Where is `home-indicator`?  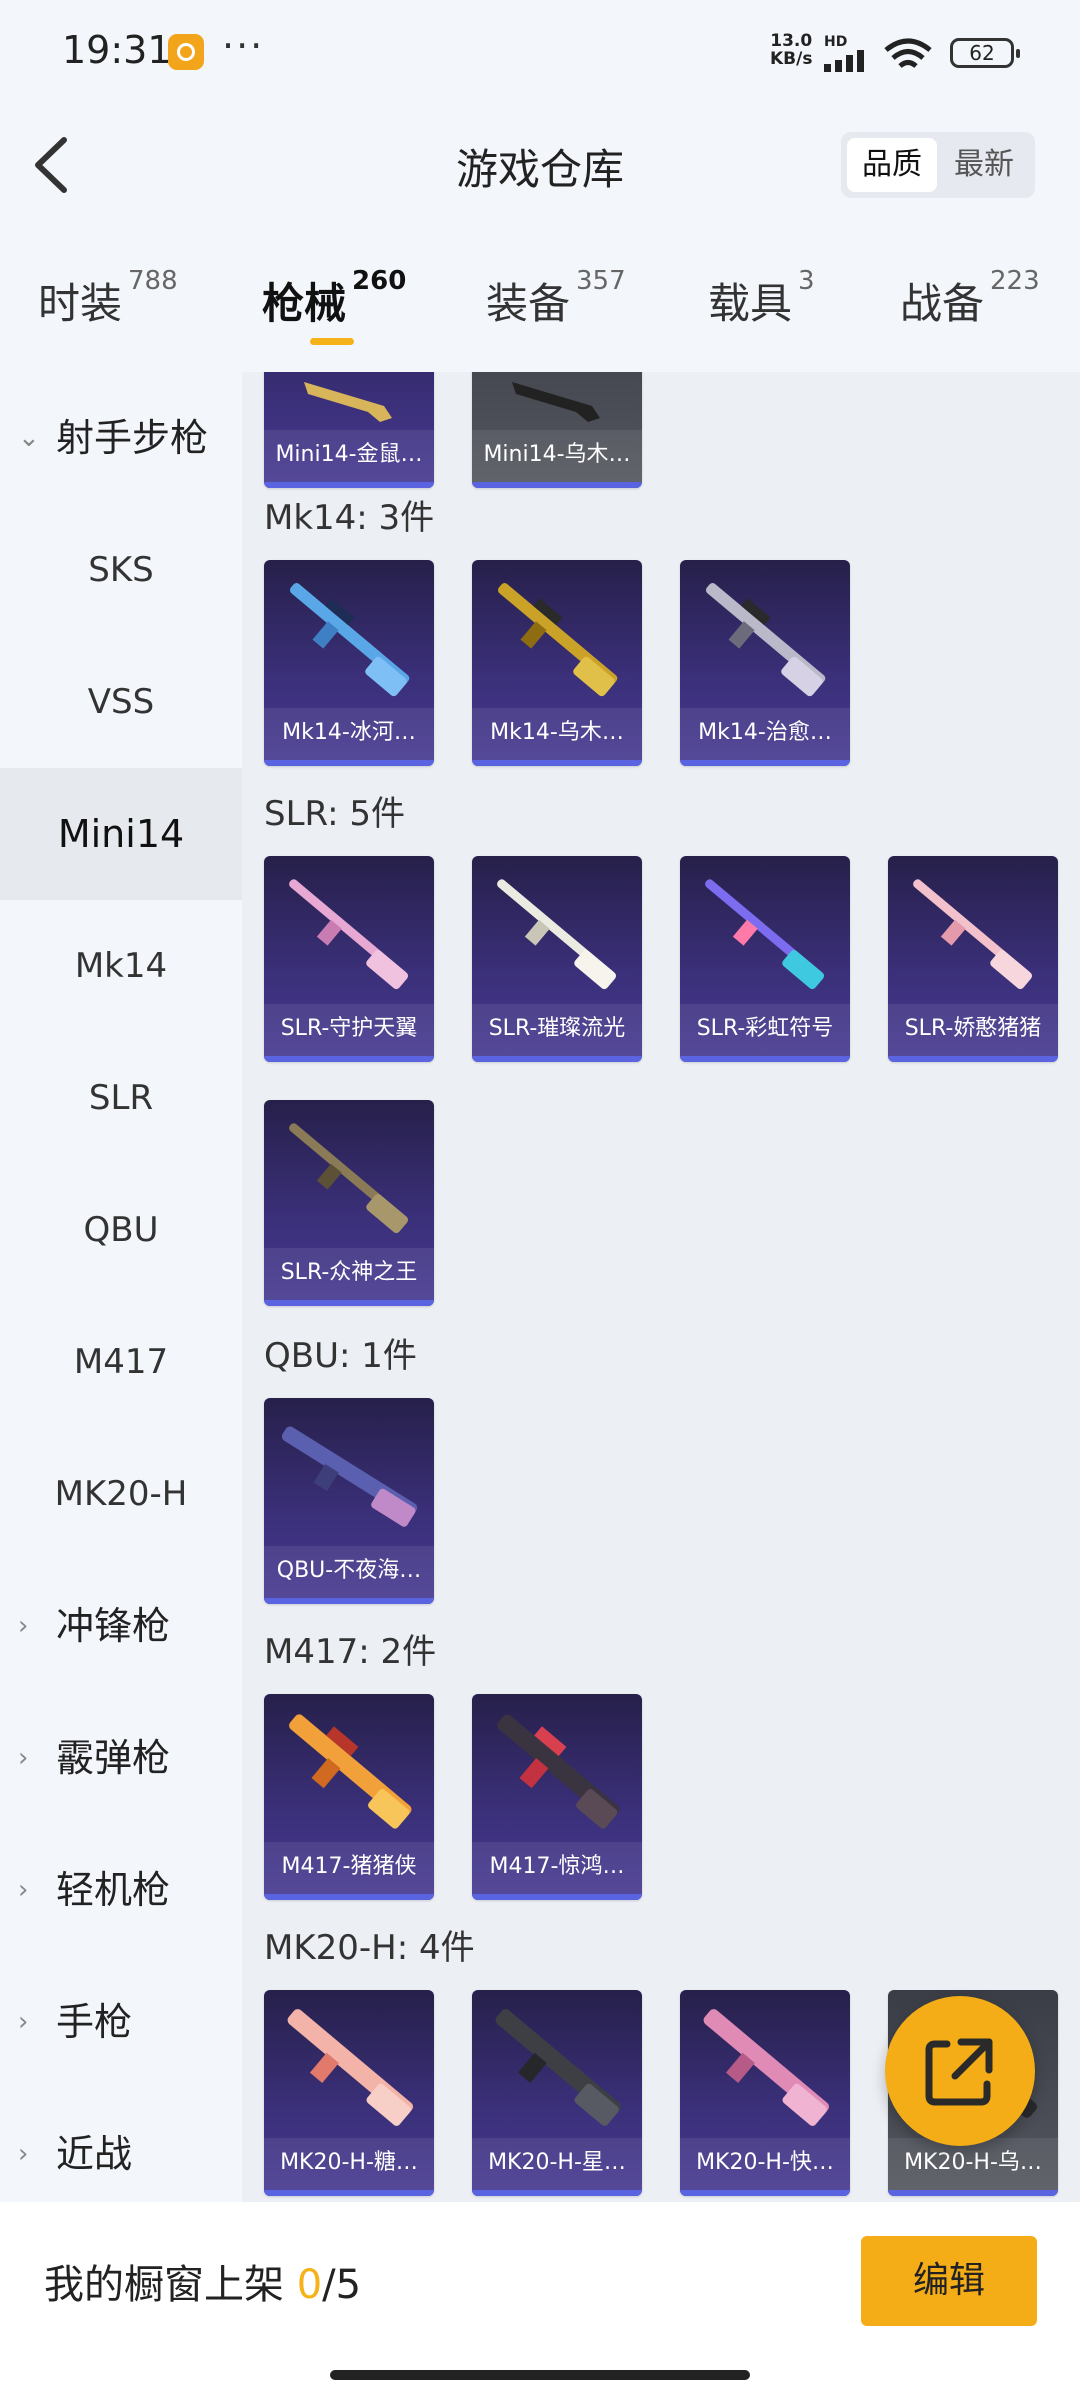 home-indicator is located at coordinates (540, 2375).